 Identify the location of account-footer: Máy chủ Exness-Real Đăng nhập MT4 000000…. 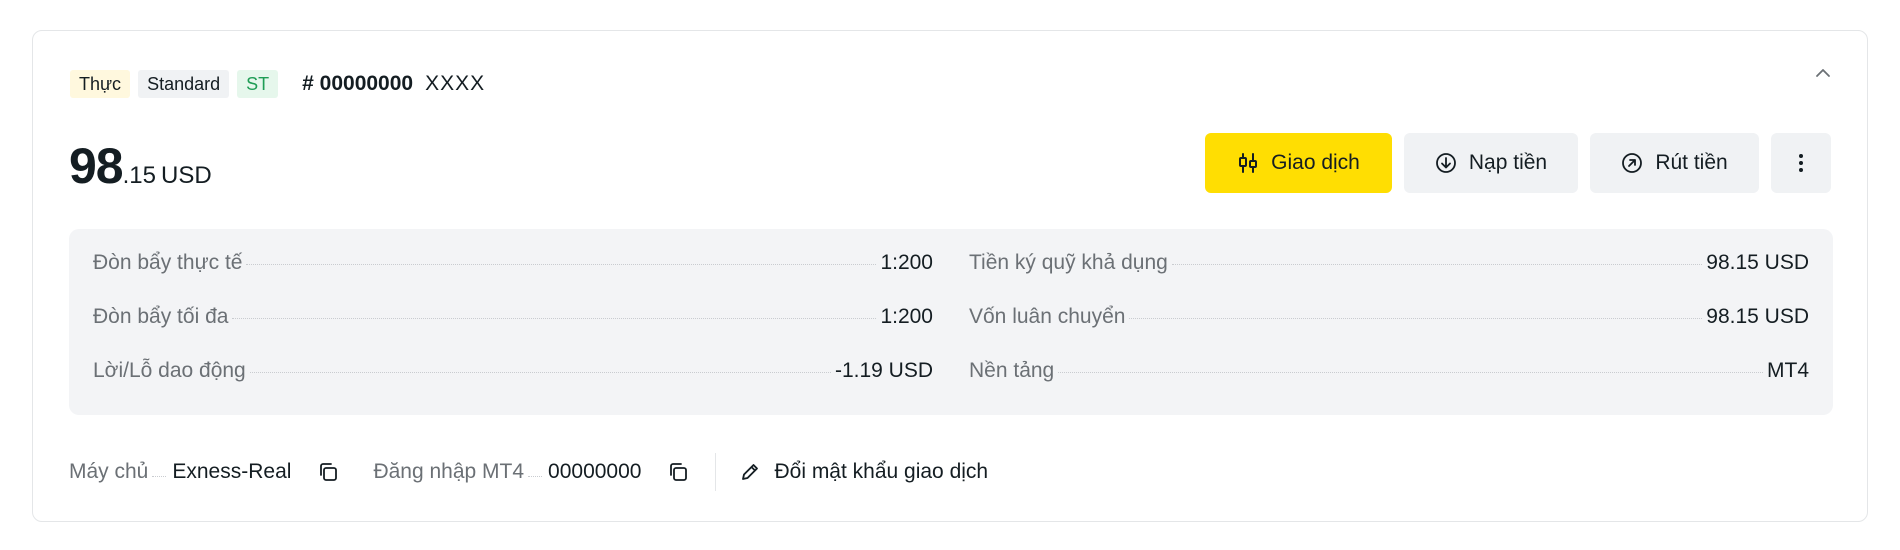
(528, 472).